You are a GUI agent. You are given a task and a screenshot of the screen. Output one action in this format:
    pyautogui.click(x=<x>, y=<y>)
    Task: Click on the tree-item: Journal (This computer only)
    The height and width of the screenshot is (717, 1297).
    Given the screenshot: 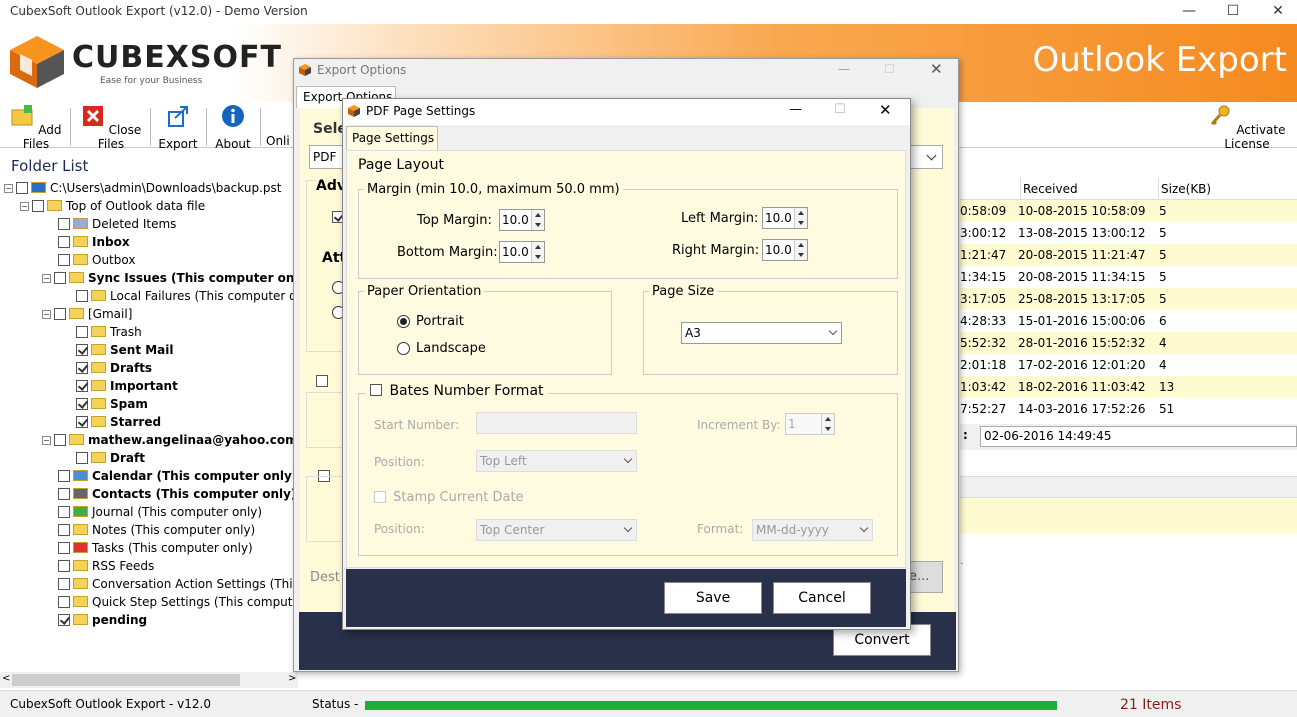 What is the action you would take?
    pyautogui.click(x=160, y=512)
    